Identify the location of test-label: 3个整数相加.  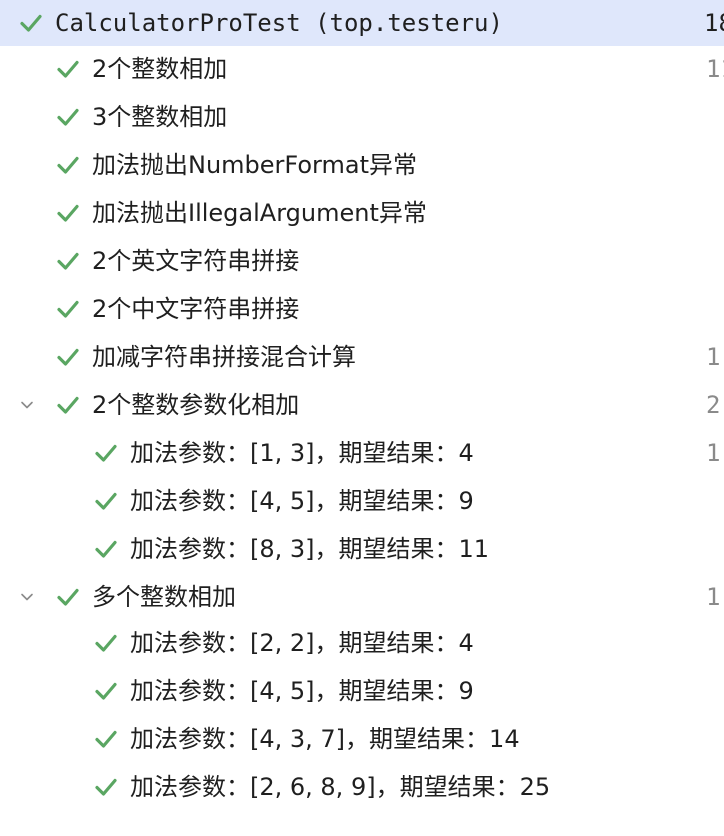
(160, 117).